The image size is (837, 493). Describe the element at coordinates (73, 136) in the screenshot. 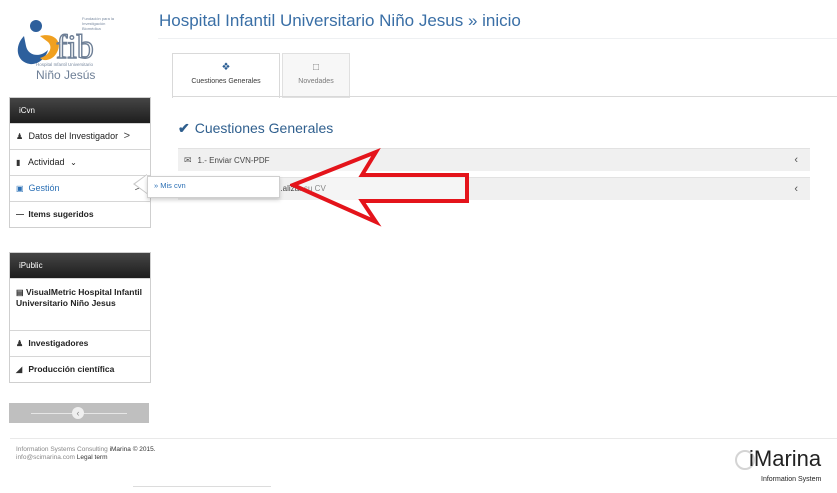

I see `sidebar-item-label: Datos del Investigador` at that location.